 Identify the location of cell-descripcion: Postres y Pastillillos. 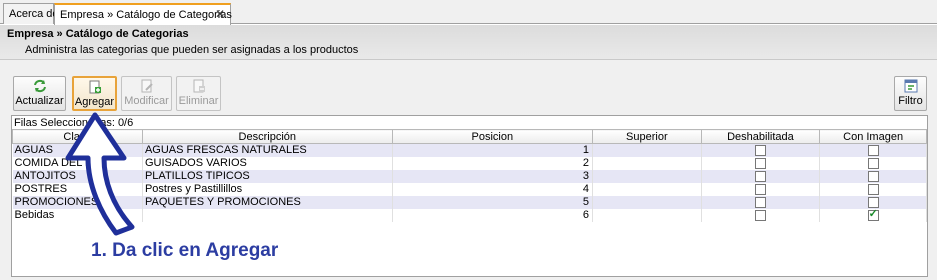
(267, 189).